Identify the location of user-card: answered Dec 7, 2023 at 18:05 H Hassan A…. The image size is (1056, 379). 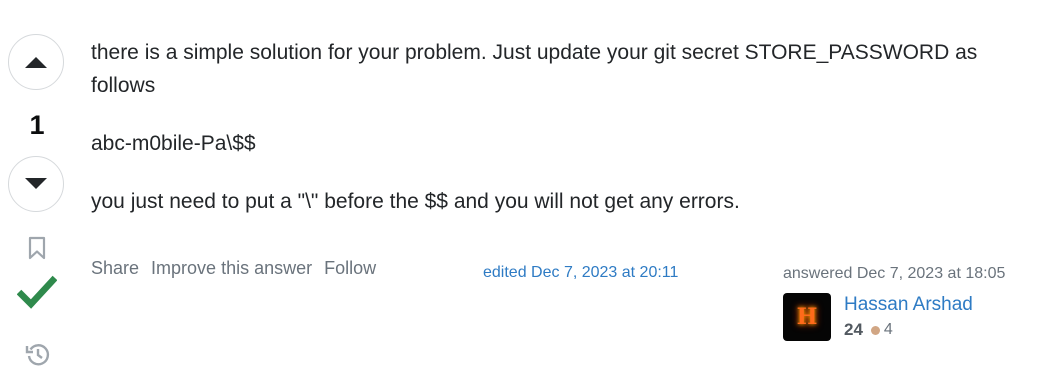
(913, 302).